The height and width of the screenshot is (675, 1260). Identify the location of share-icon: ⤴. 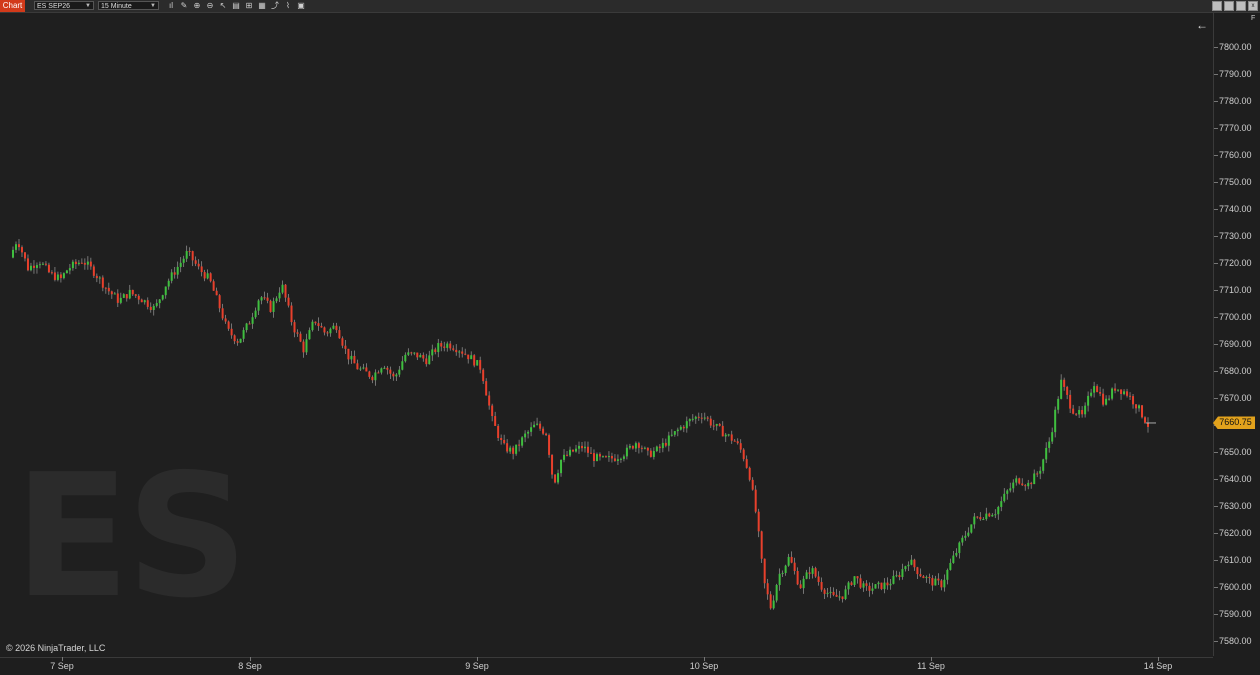
(275, 6).